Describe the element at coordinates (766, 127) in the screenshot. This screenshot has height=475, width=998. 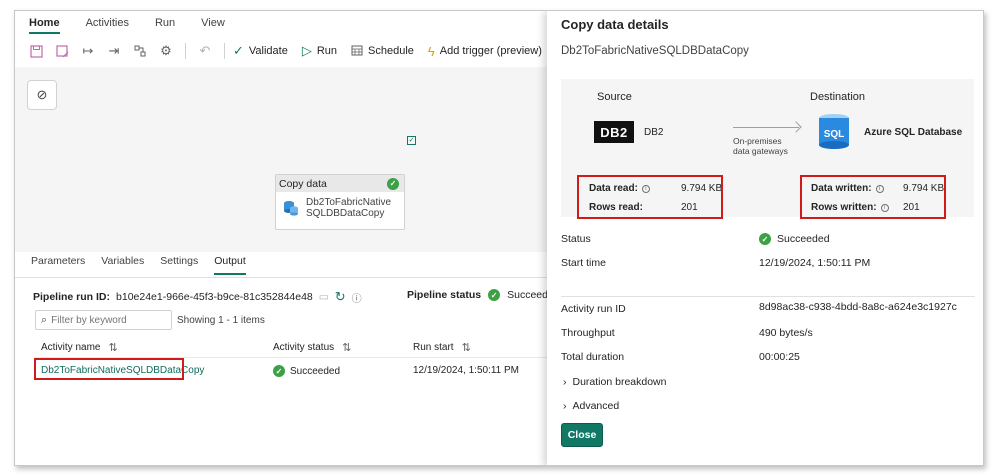
I see `arrow-icon` at that location.